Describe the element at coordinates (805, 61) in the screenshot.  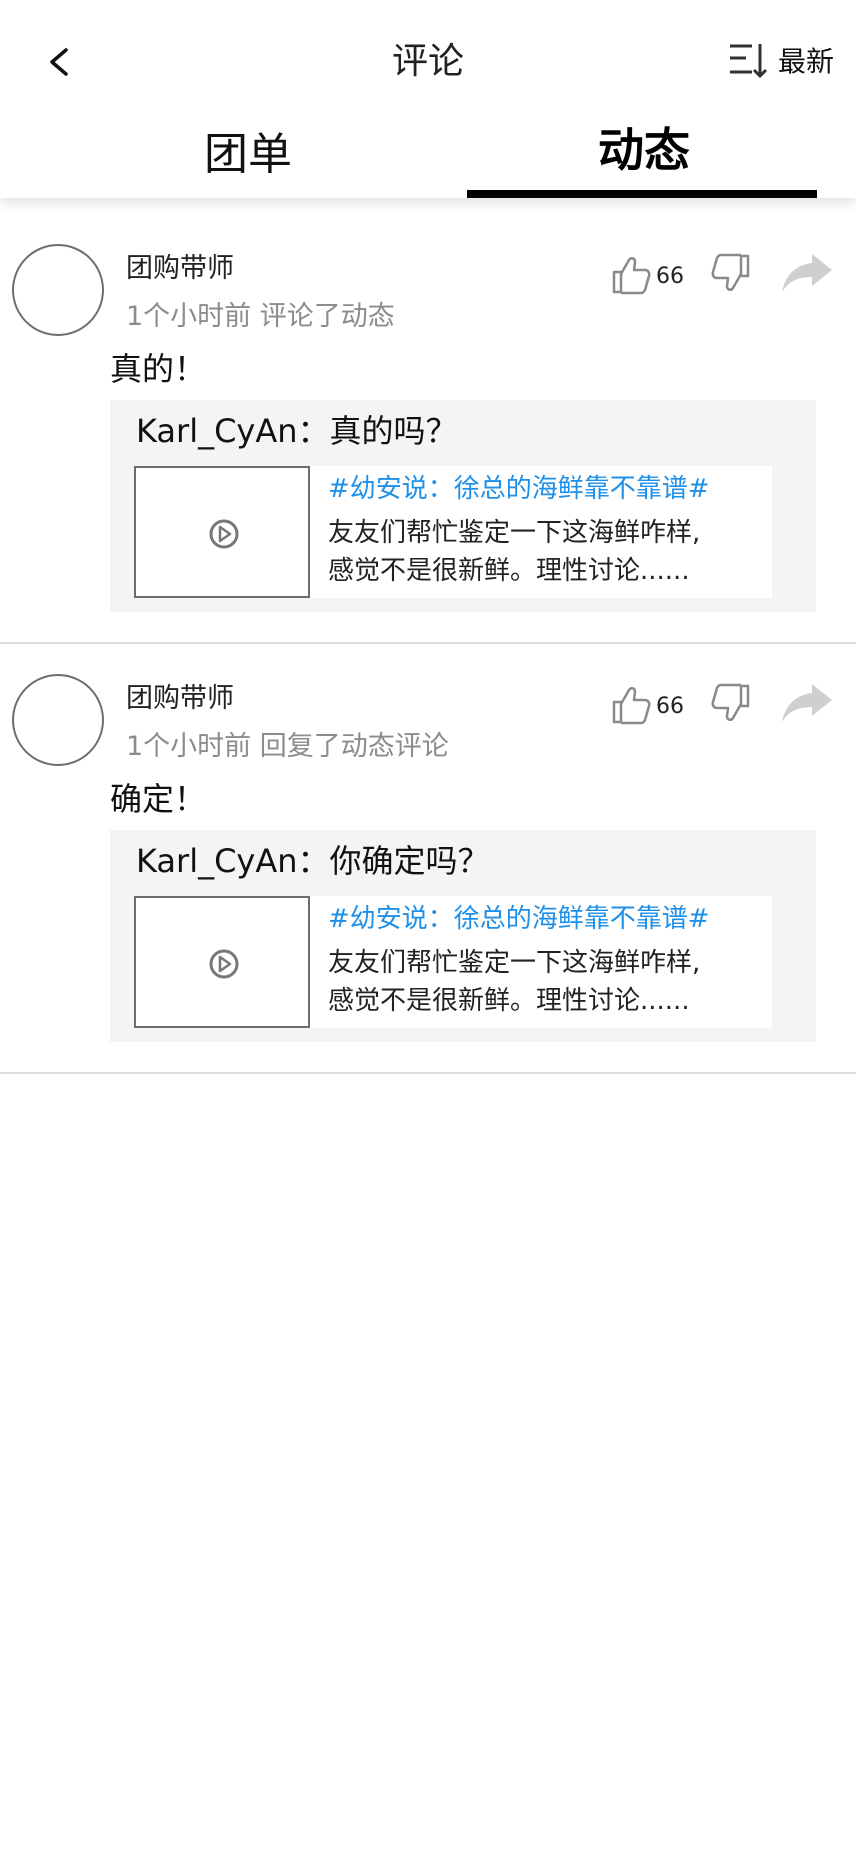
I see `sort-label: 最新` at that location.